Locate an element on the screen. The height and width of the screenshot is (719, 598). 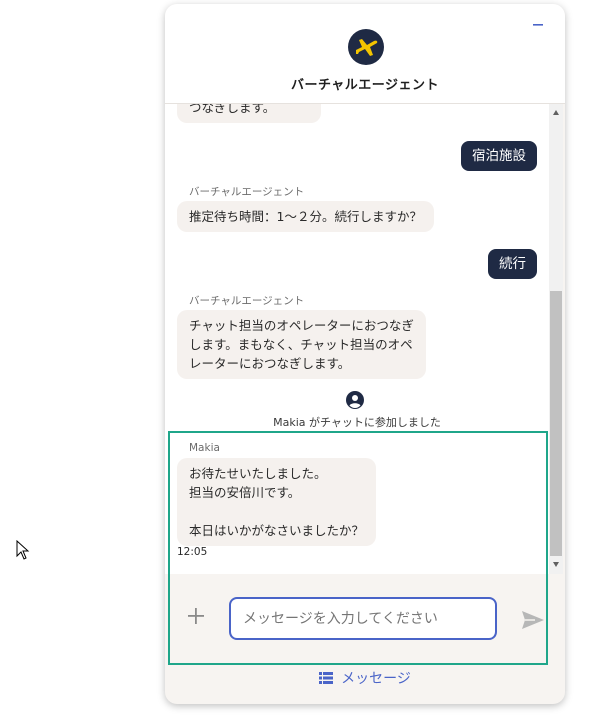
scroll-down-icon is located at coordinates (556, 564).